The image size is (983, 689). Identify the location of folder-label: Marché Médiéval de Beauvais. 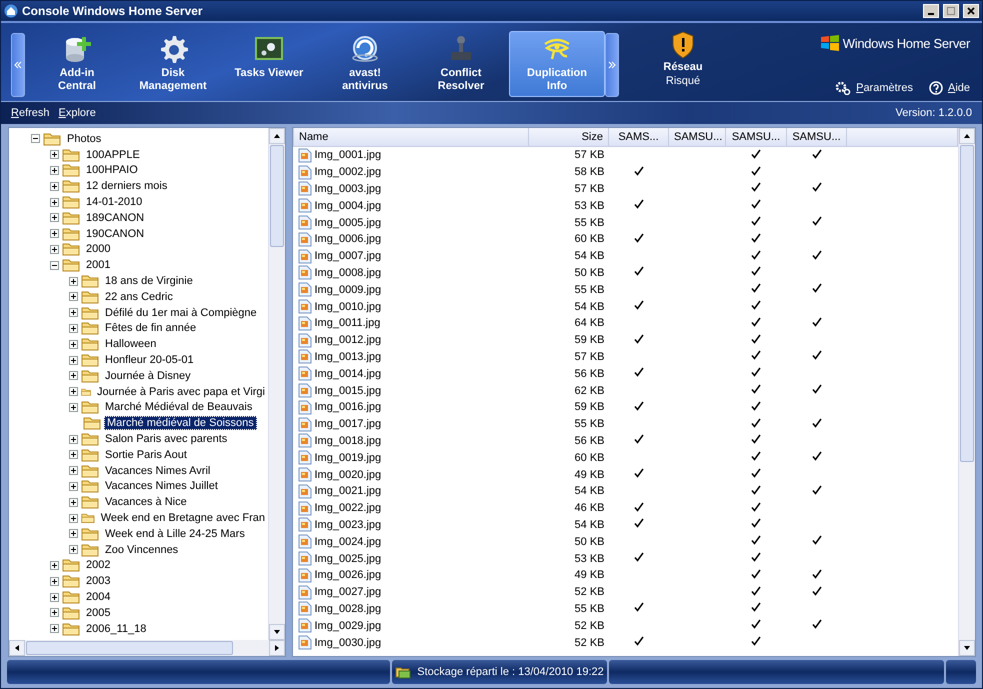
(179, 407).